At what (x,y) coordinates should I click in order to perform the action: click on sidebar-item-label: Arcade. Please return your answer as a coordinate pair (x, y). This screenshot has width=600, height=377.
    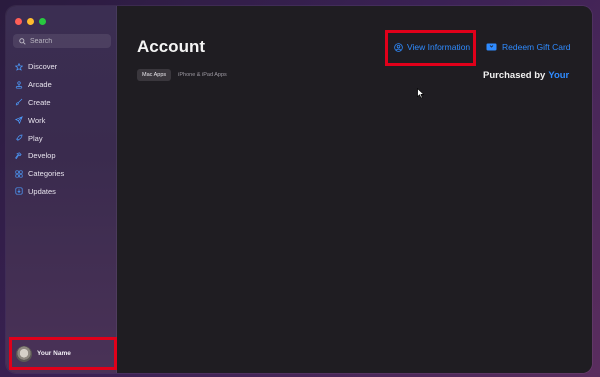
    Looking at the image, I should click on (40, 85).